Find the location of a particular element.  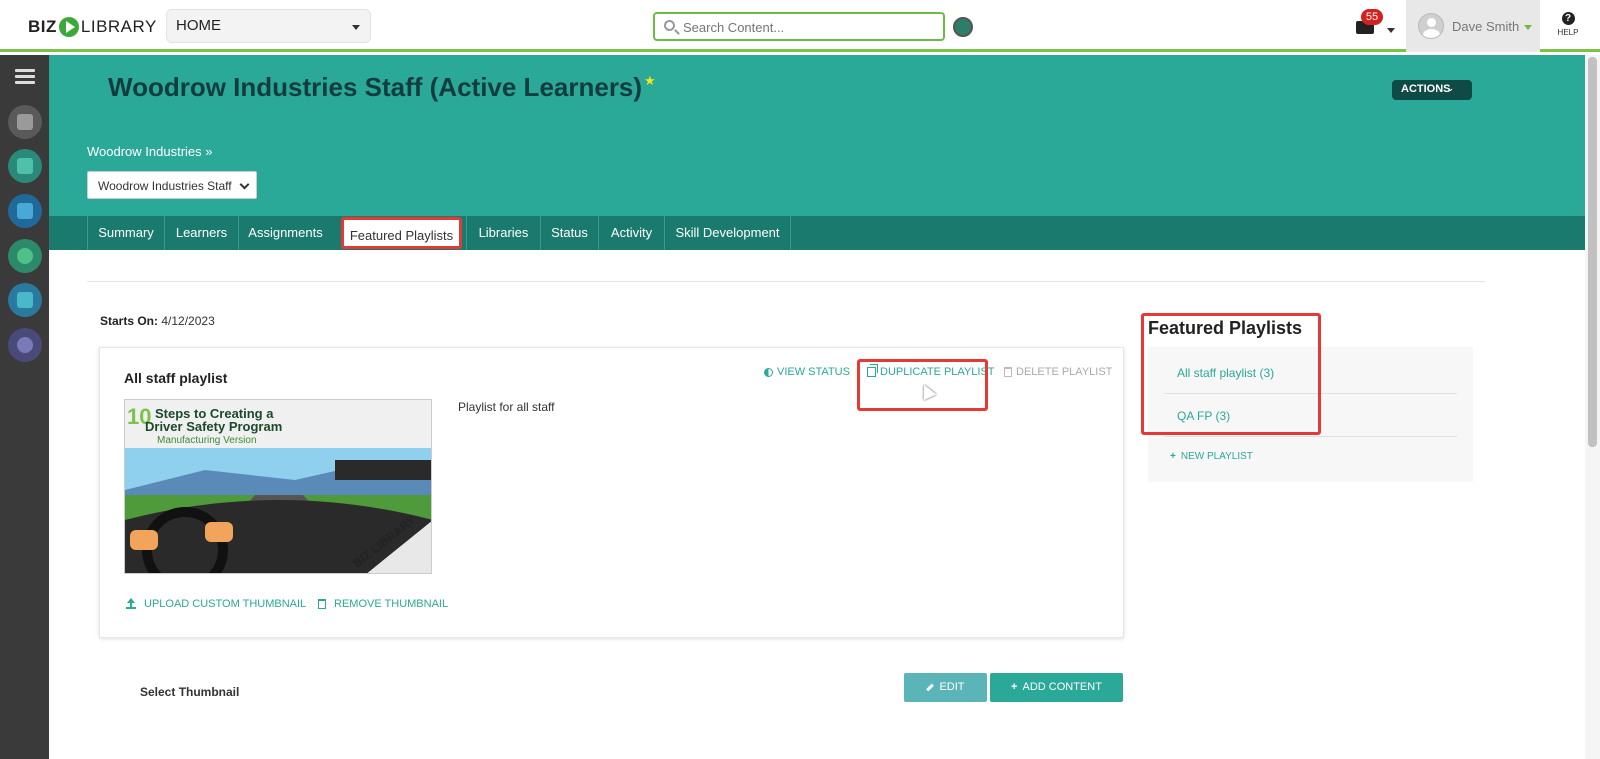

remove-thumbnail-button: REMOVE THUMBNAIL is located at coordinates (383, 604).